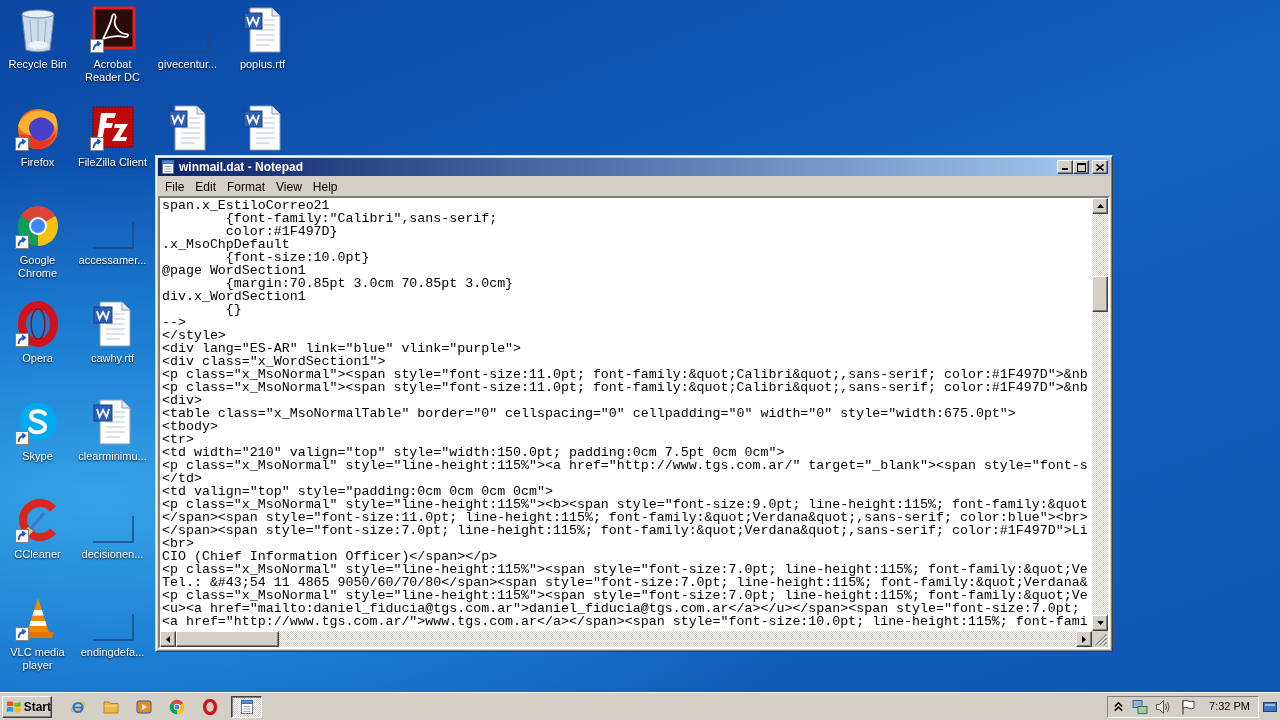  Describe the element at coordinates (1163, 706) in the screenshot. I see `speaker-icon` at that location.